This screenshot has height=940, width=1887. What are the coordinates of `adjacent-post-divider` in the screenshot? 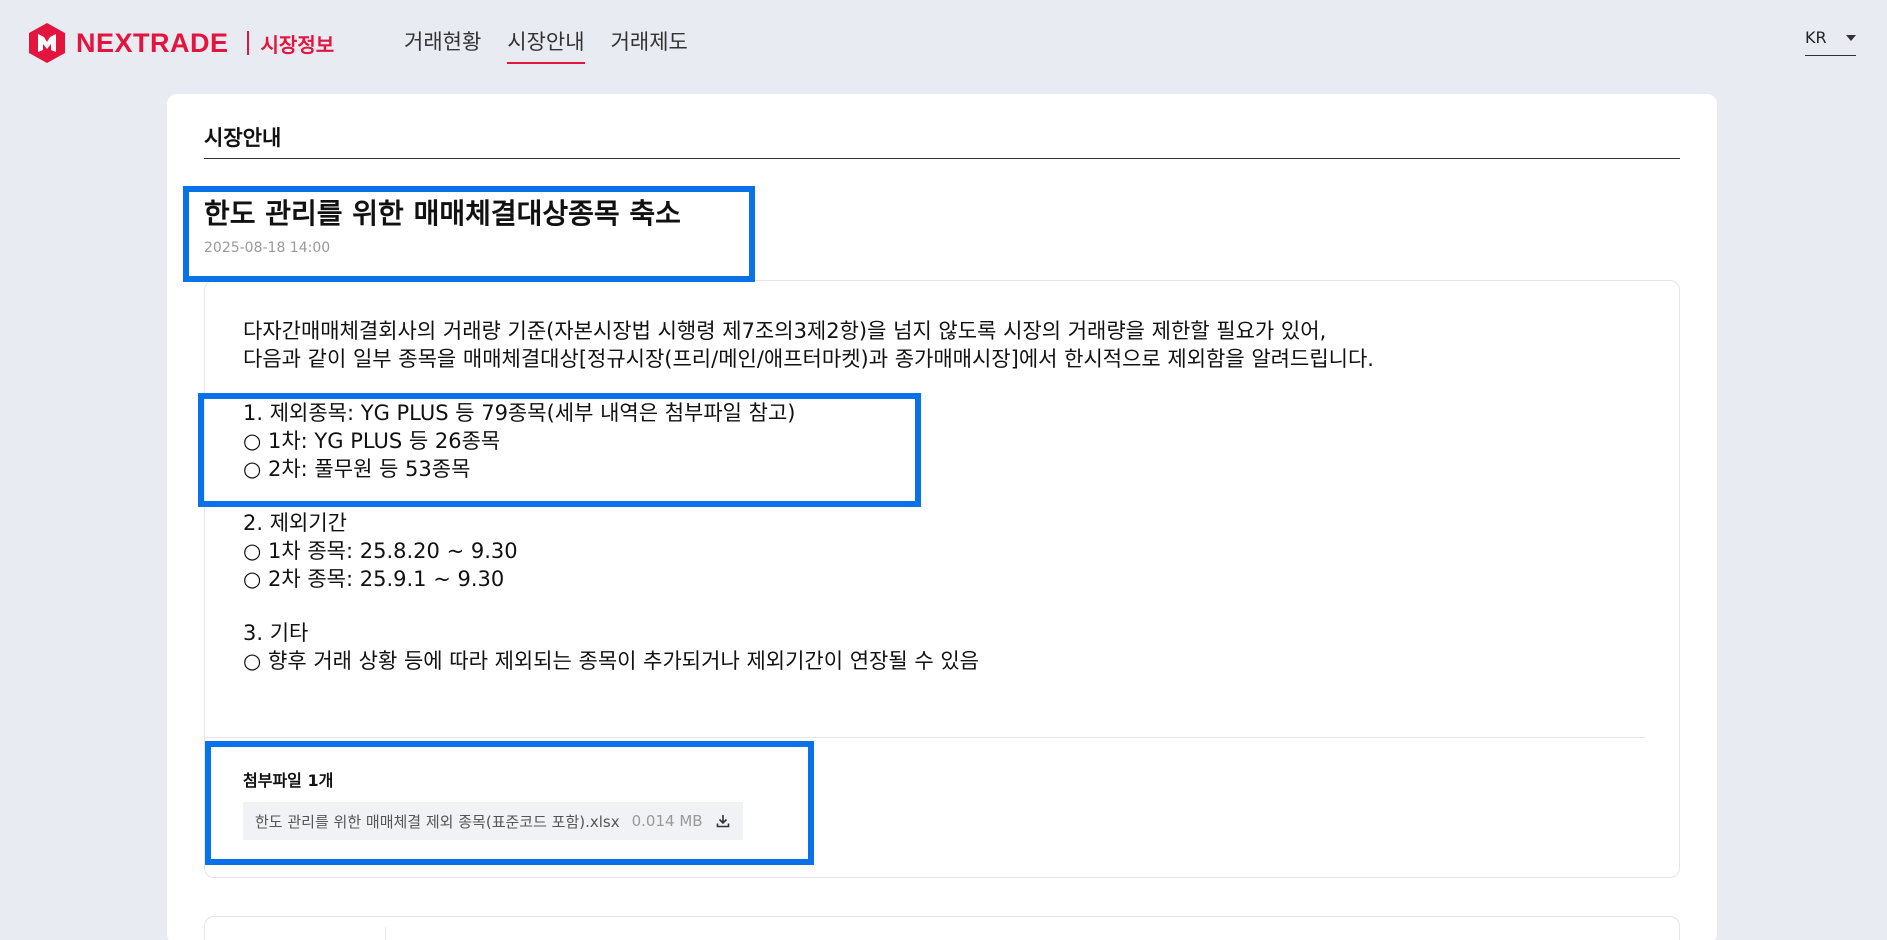 It's located at (385, 933).